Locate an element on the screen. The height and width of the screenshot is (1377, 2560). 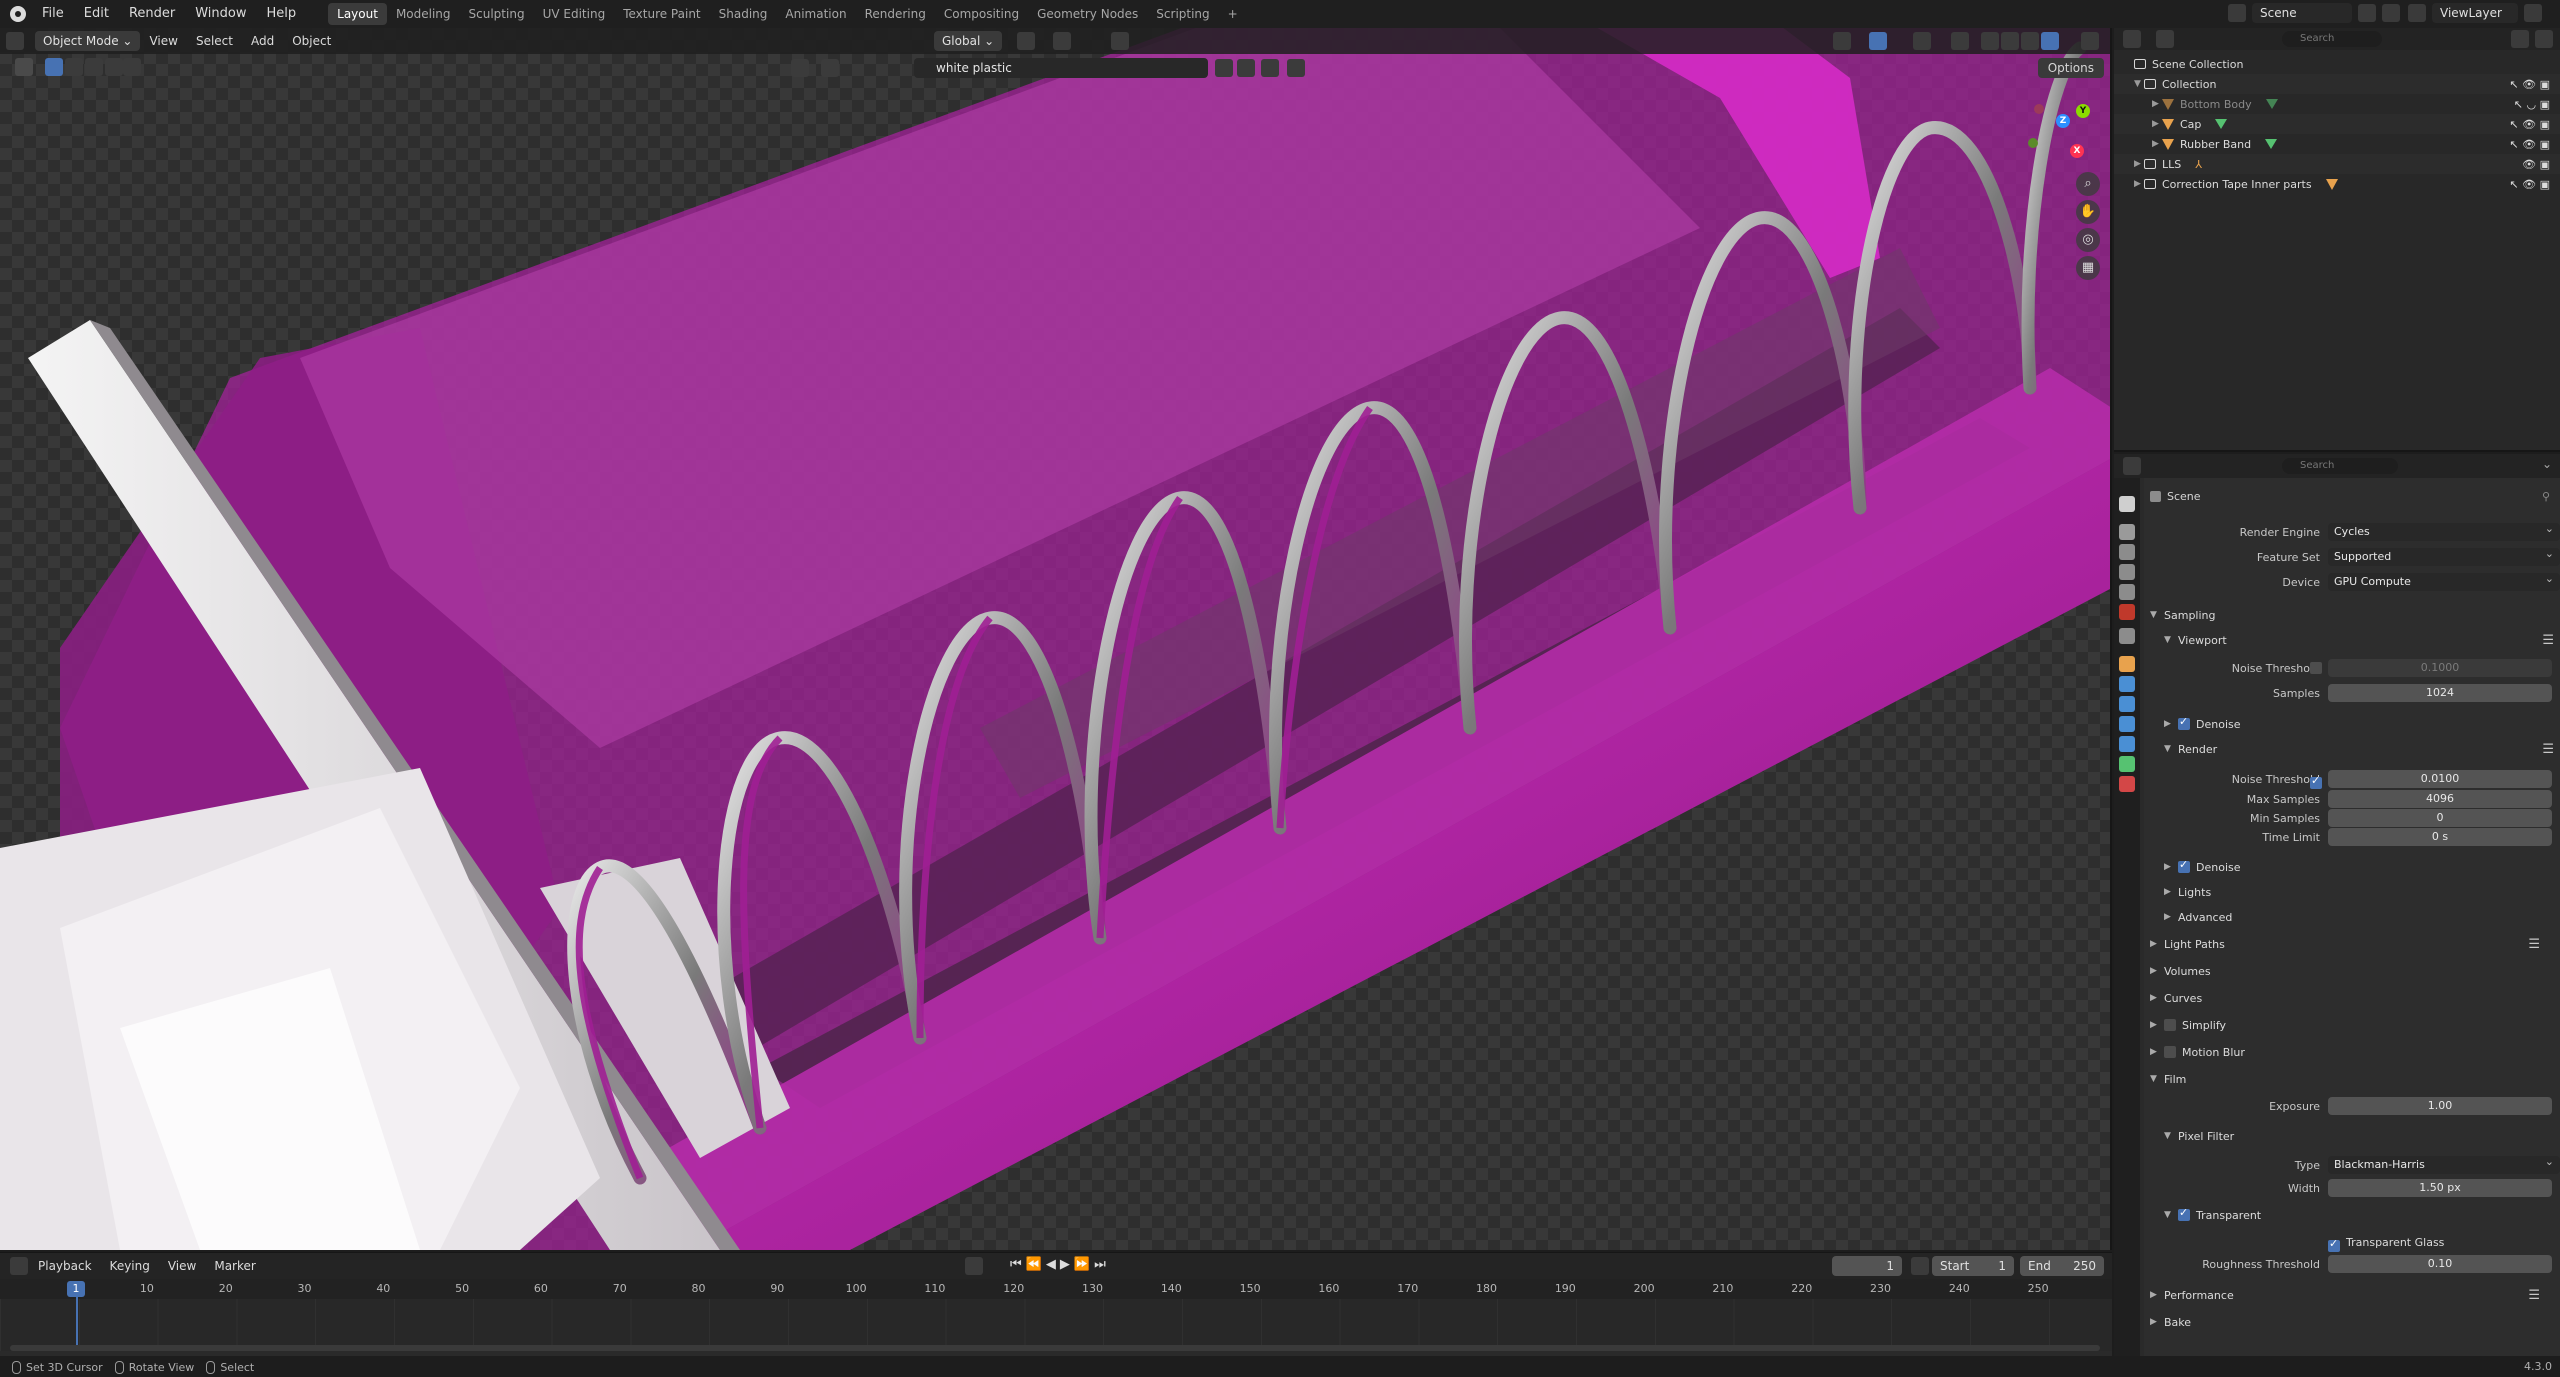
mesh-data-icon is located at coordinates (2271, 104).